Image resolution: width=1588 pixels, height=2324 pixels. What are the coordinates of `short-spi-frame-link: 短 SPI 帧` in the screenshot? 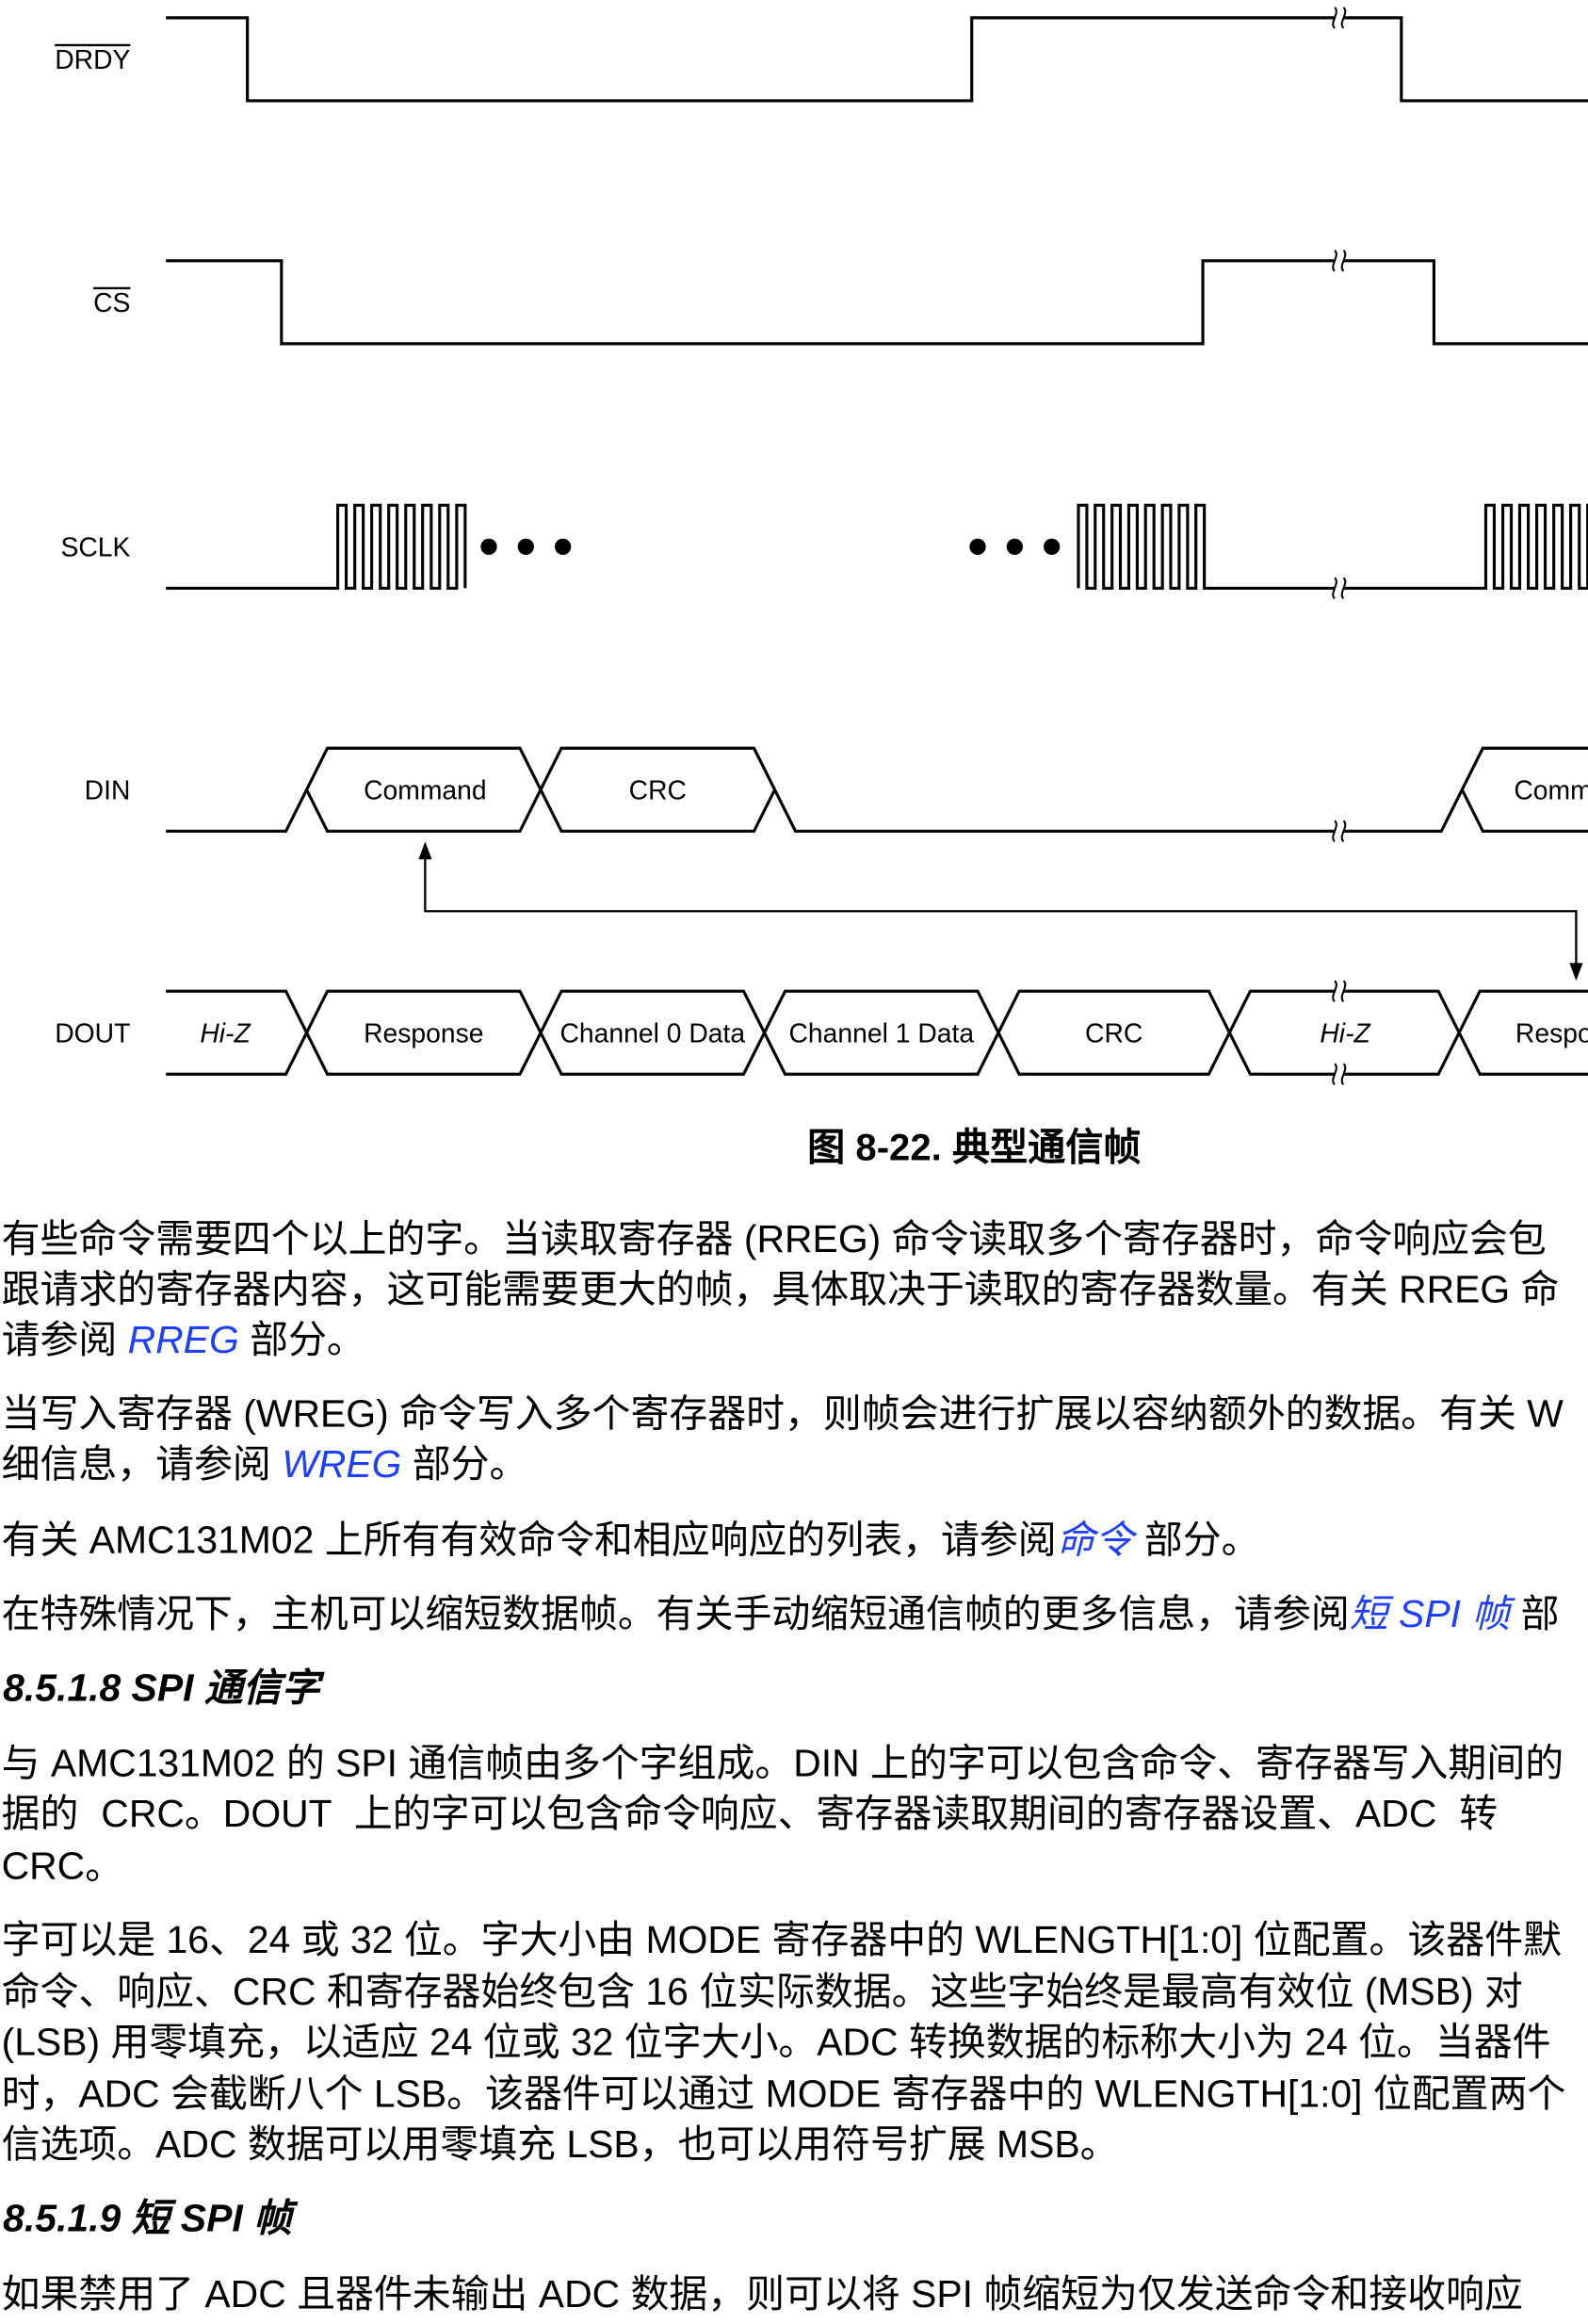 It's located at (1430, 1613).